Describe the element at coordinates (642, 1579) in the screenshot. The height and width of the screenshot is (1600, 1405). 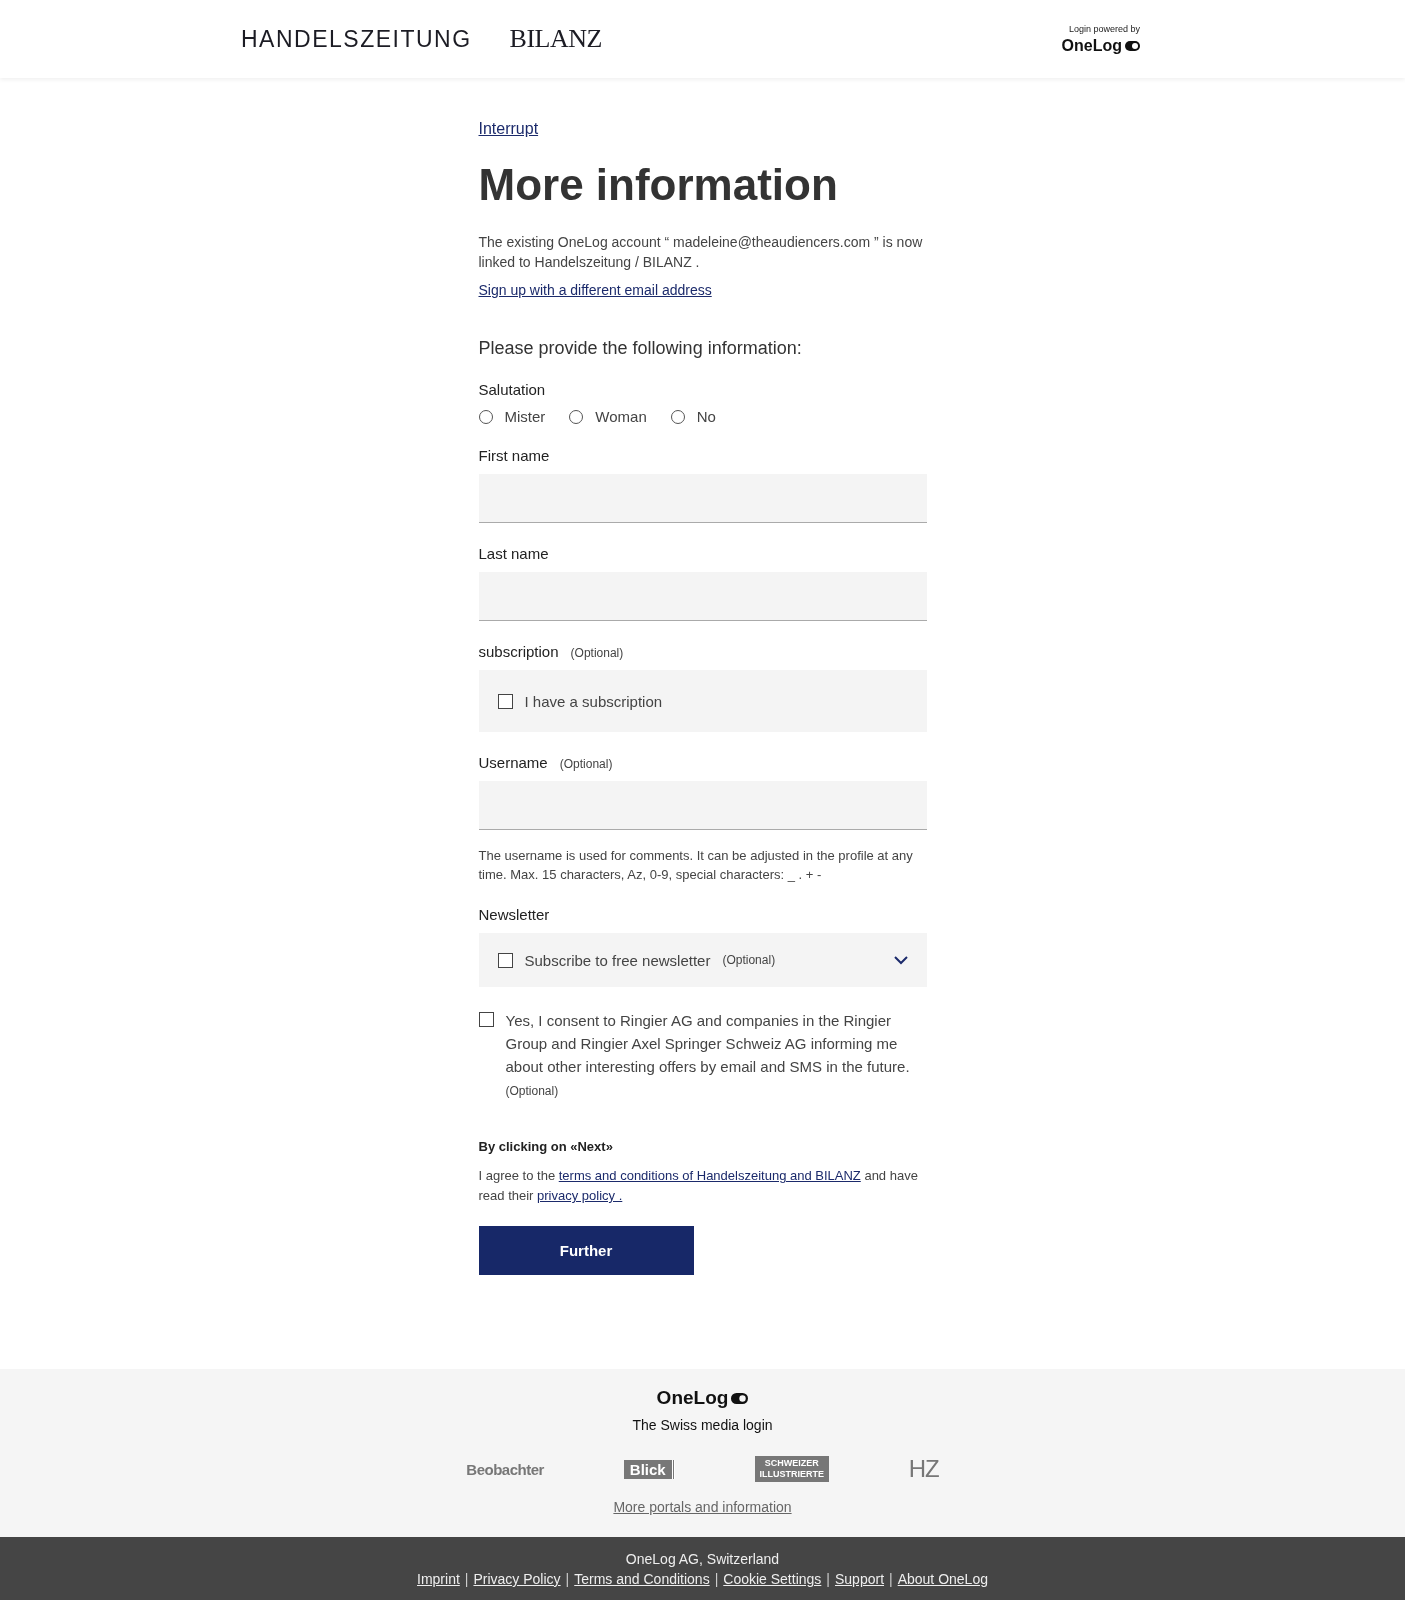
I see `footer-link: Terms and Conditions` at that location.